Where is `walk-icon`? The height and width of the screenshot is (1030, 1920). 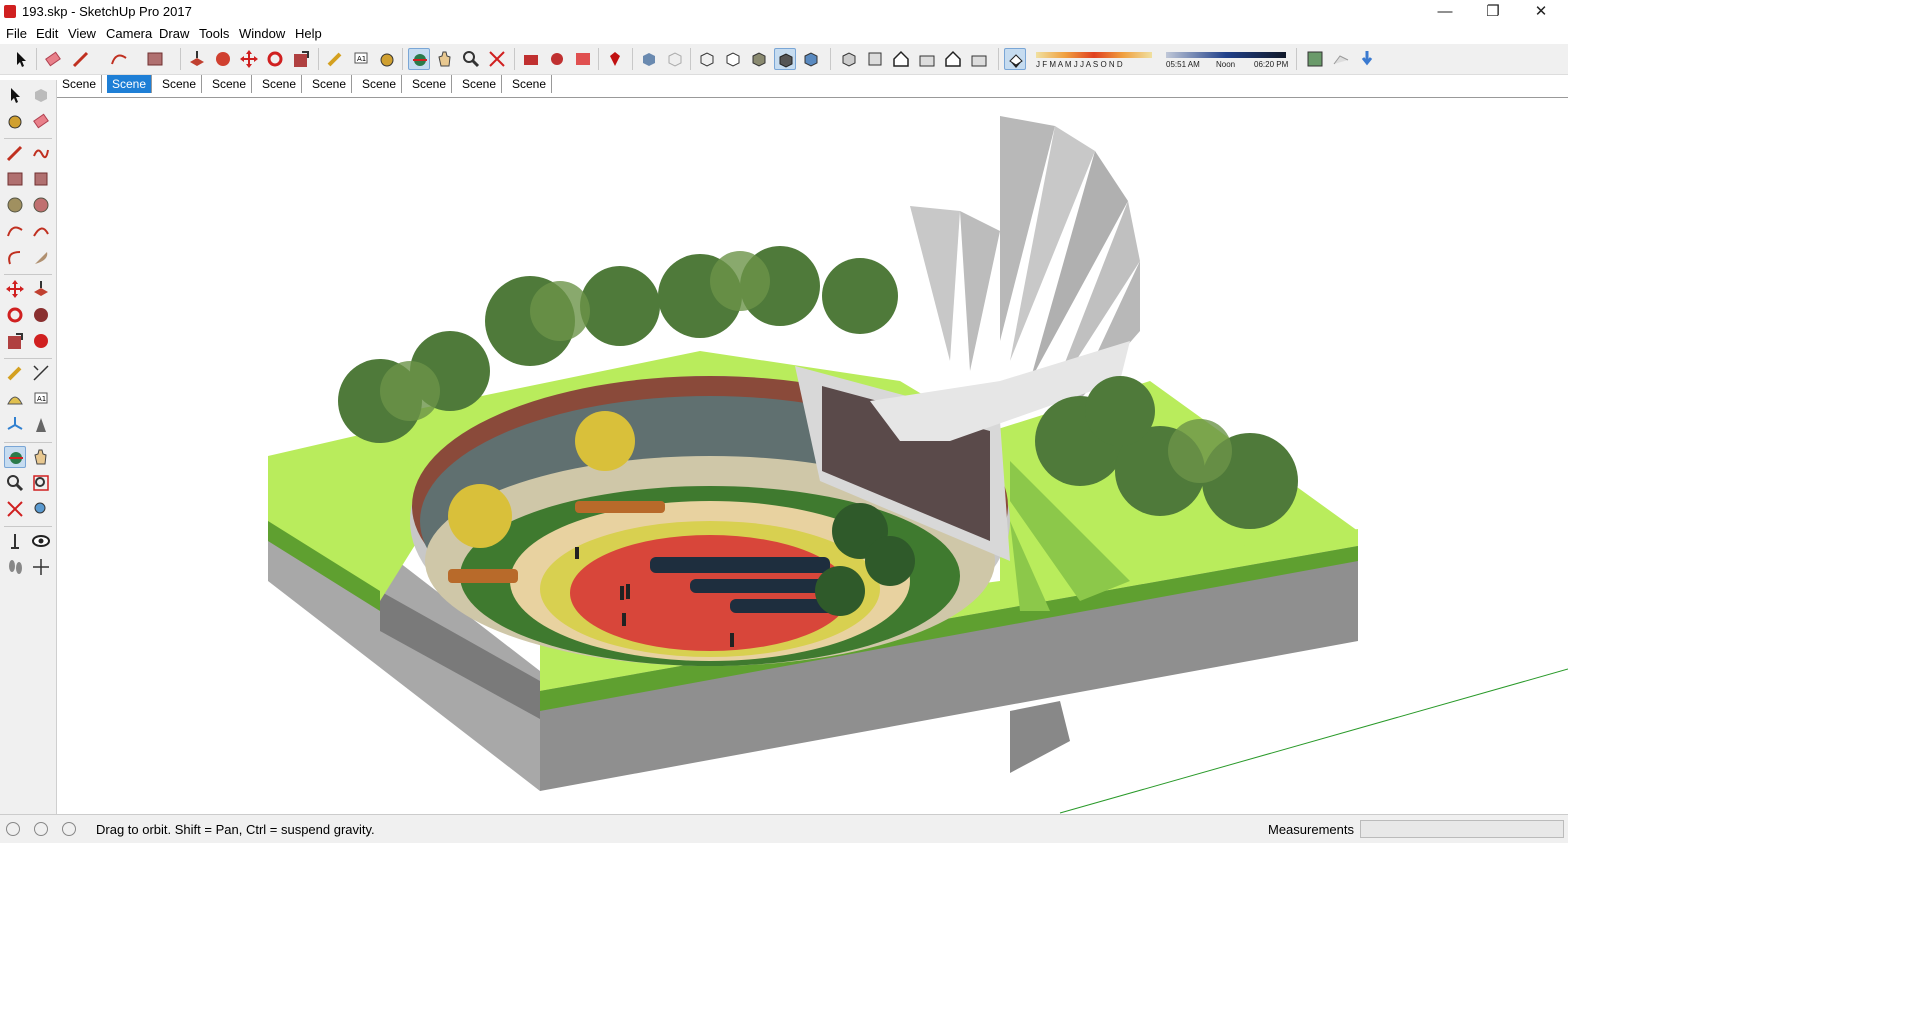
walk-icon is located at coordinates (15, 567).